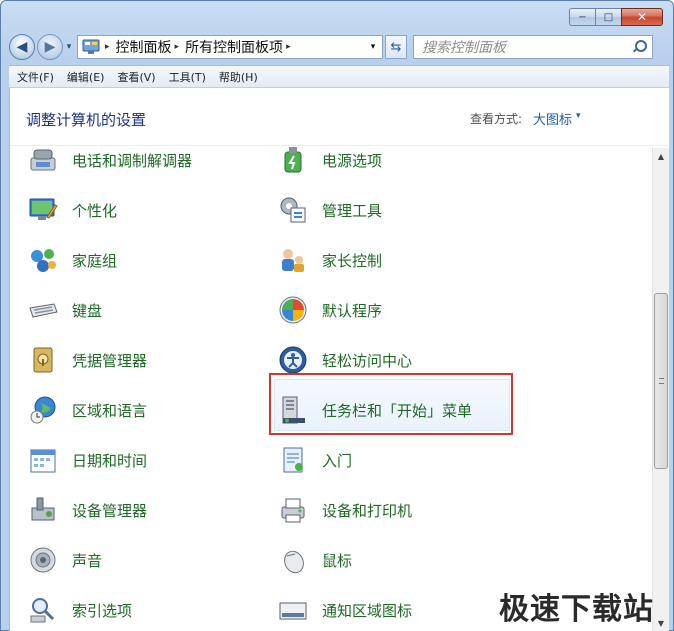 The width and height of the screenshot is (674, 631). I want to click on item-label: 管理工具, so click(352, 210).